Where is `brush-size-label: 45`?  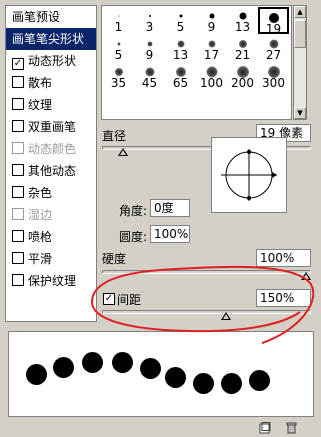
brush-size-label: 45 is located at coordinates (149, 83).